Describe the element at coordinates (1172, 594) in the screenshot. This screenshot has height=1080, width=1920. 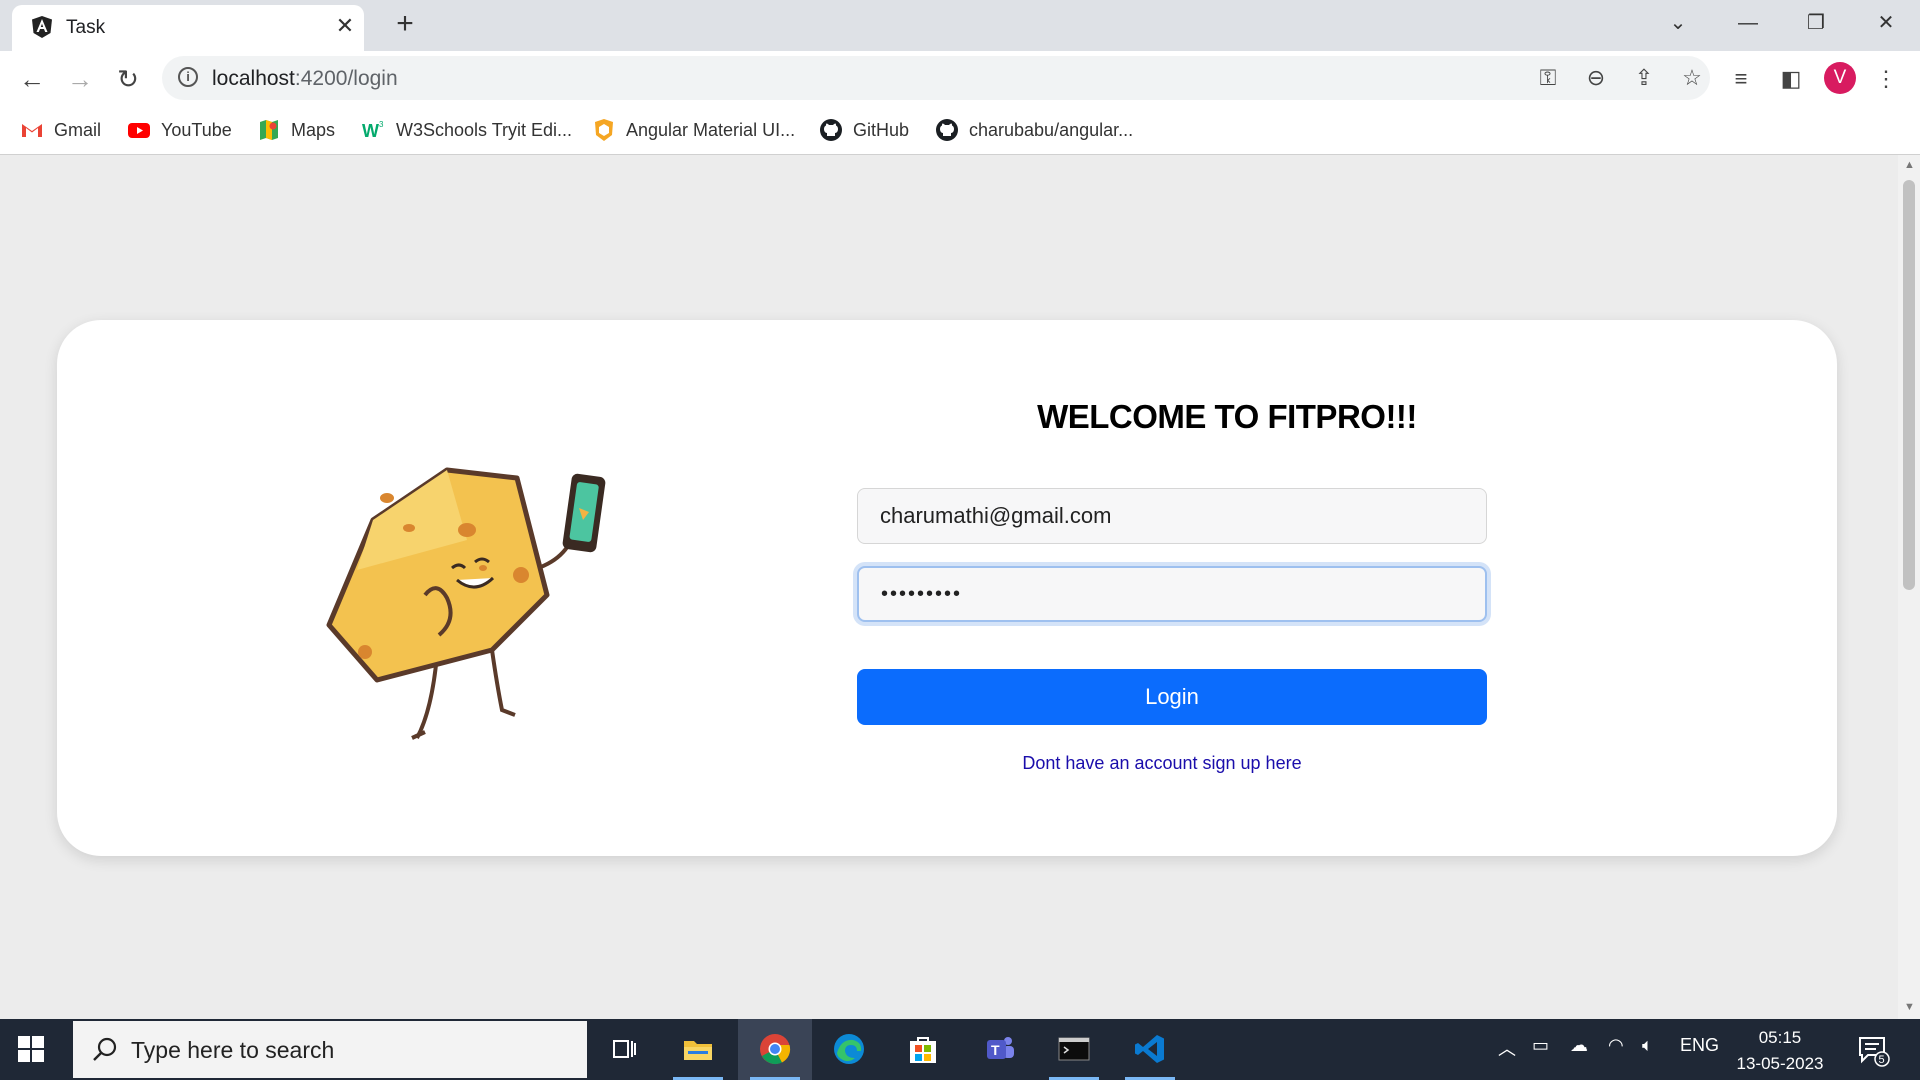
I see `password-field: •••••••••` at that location.